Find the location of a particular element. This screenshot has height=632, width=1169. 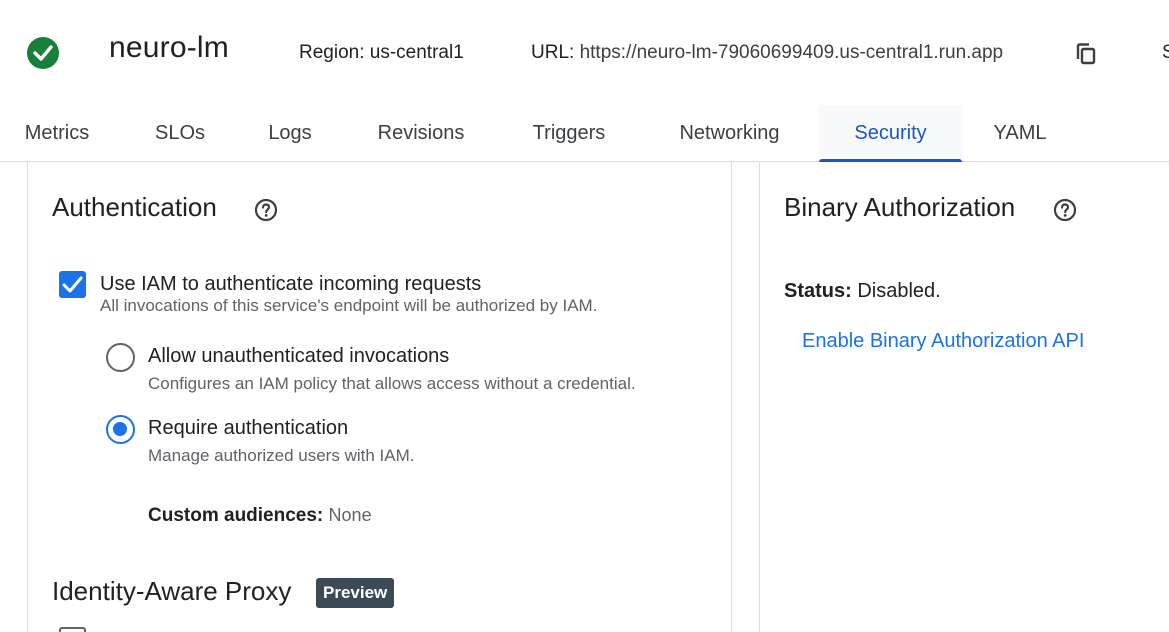

allow-unauthenticated-radio is located at coordinates (120, 357).